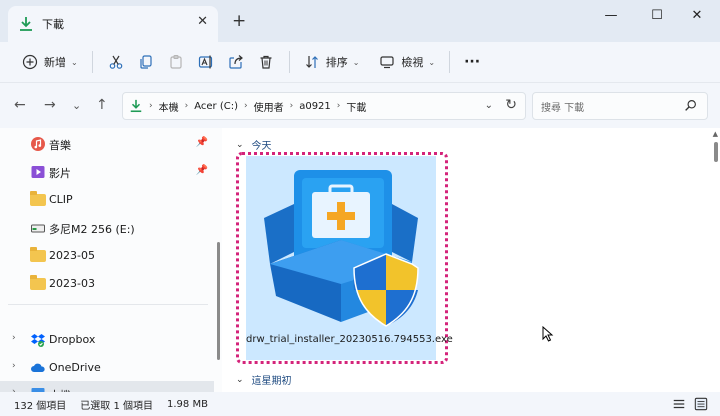  Describe the element at coordinates (472, 62) in the screenshot. I see `more-options-button: ···` at that location.